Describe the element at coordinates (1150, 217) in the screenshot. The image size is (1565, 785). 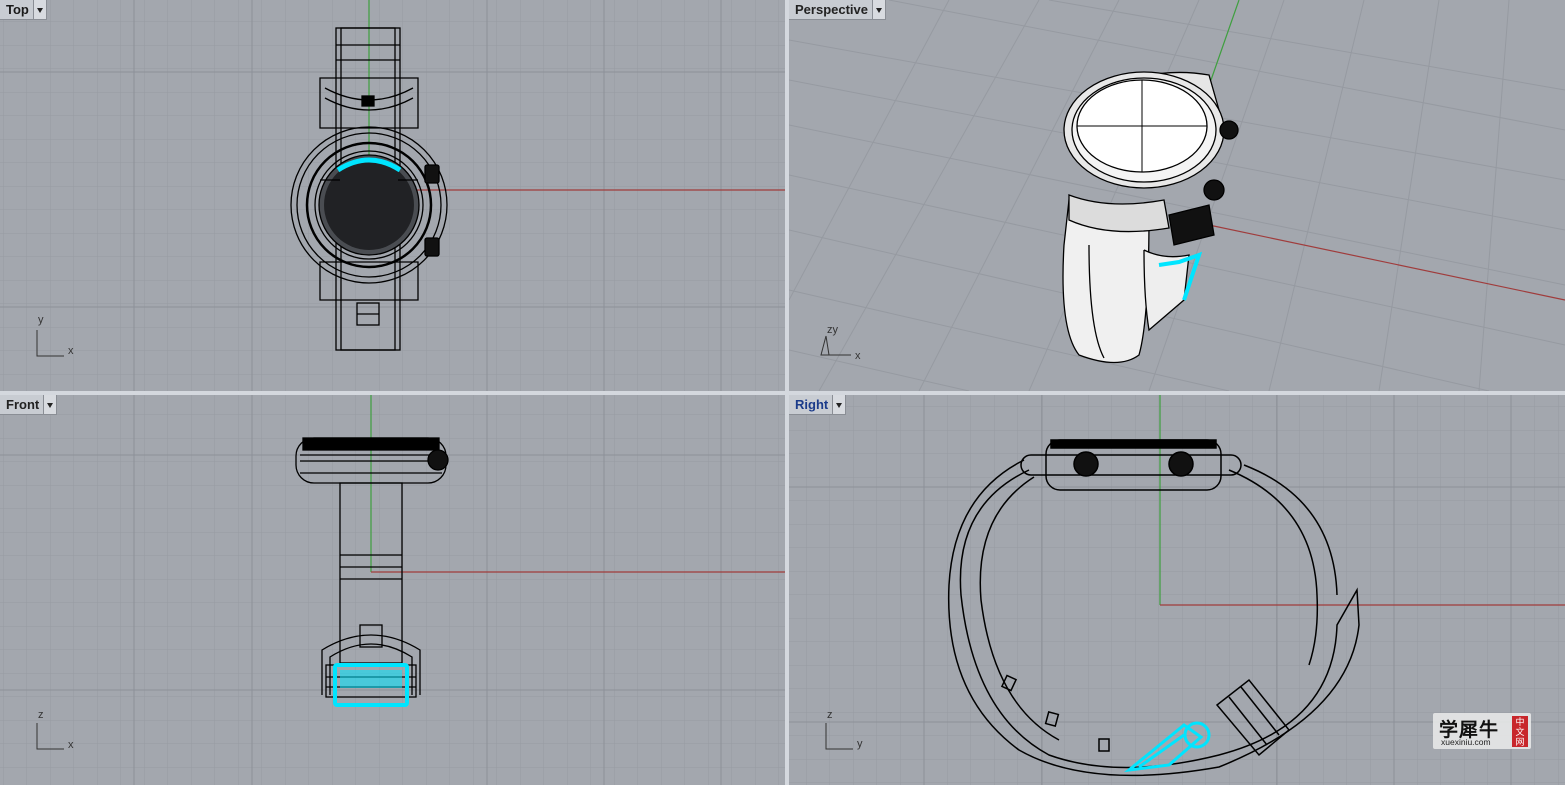
I see `watch-model-perspective` at that location.